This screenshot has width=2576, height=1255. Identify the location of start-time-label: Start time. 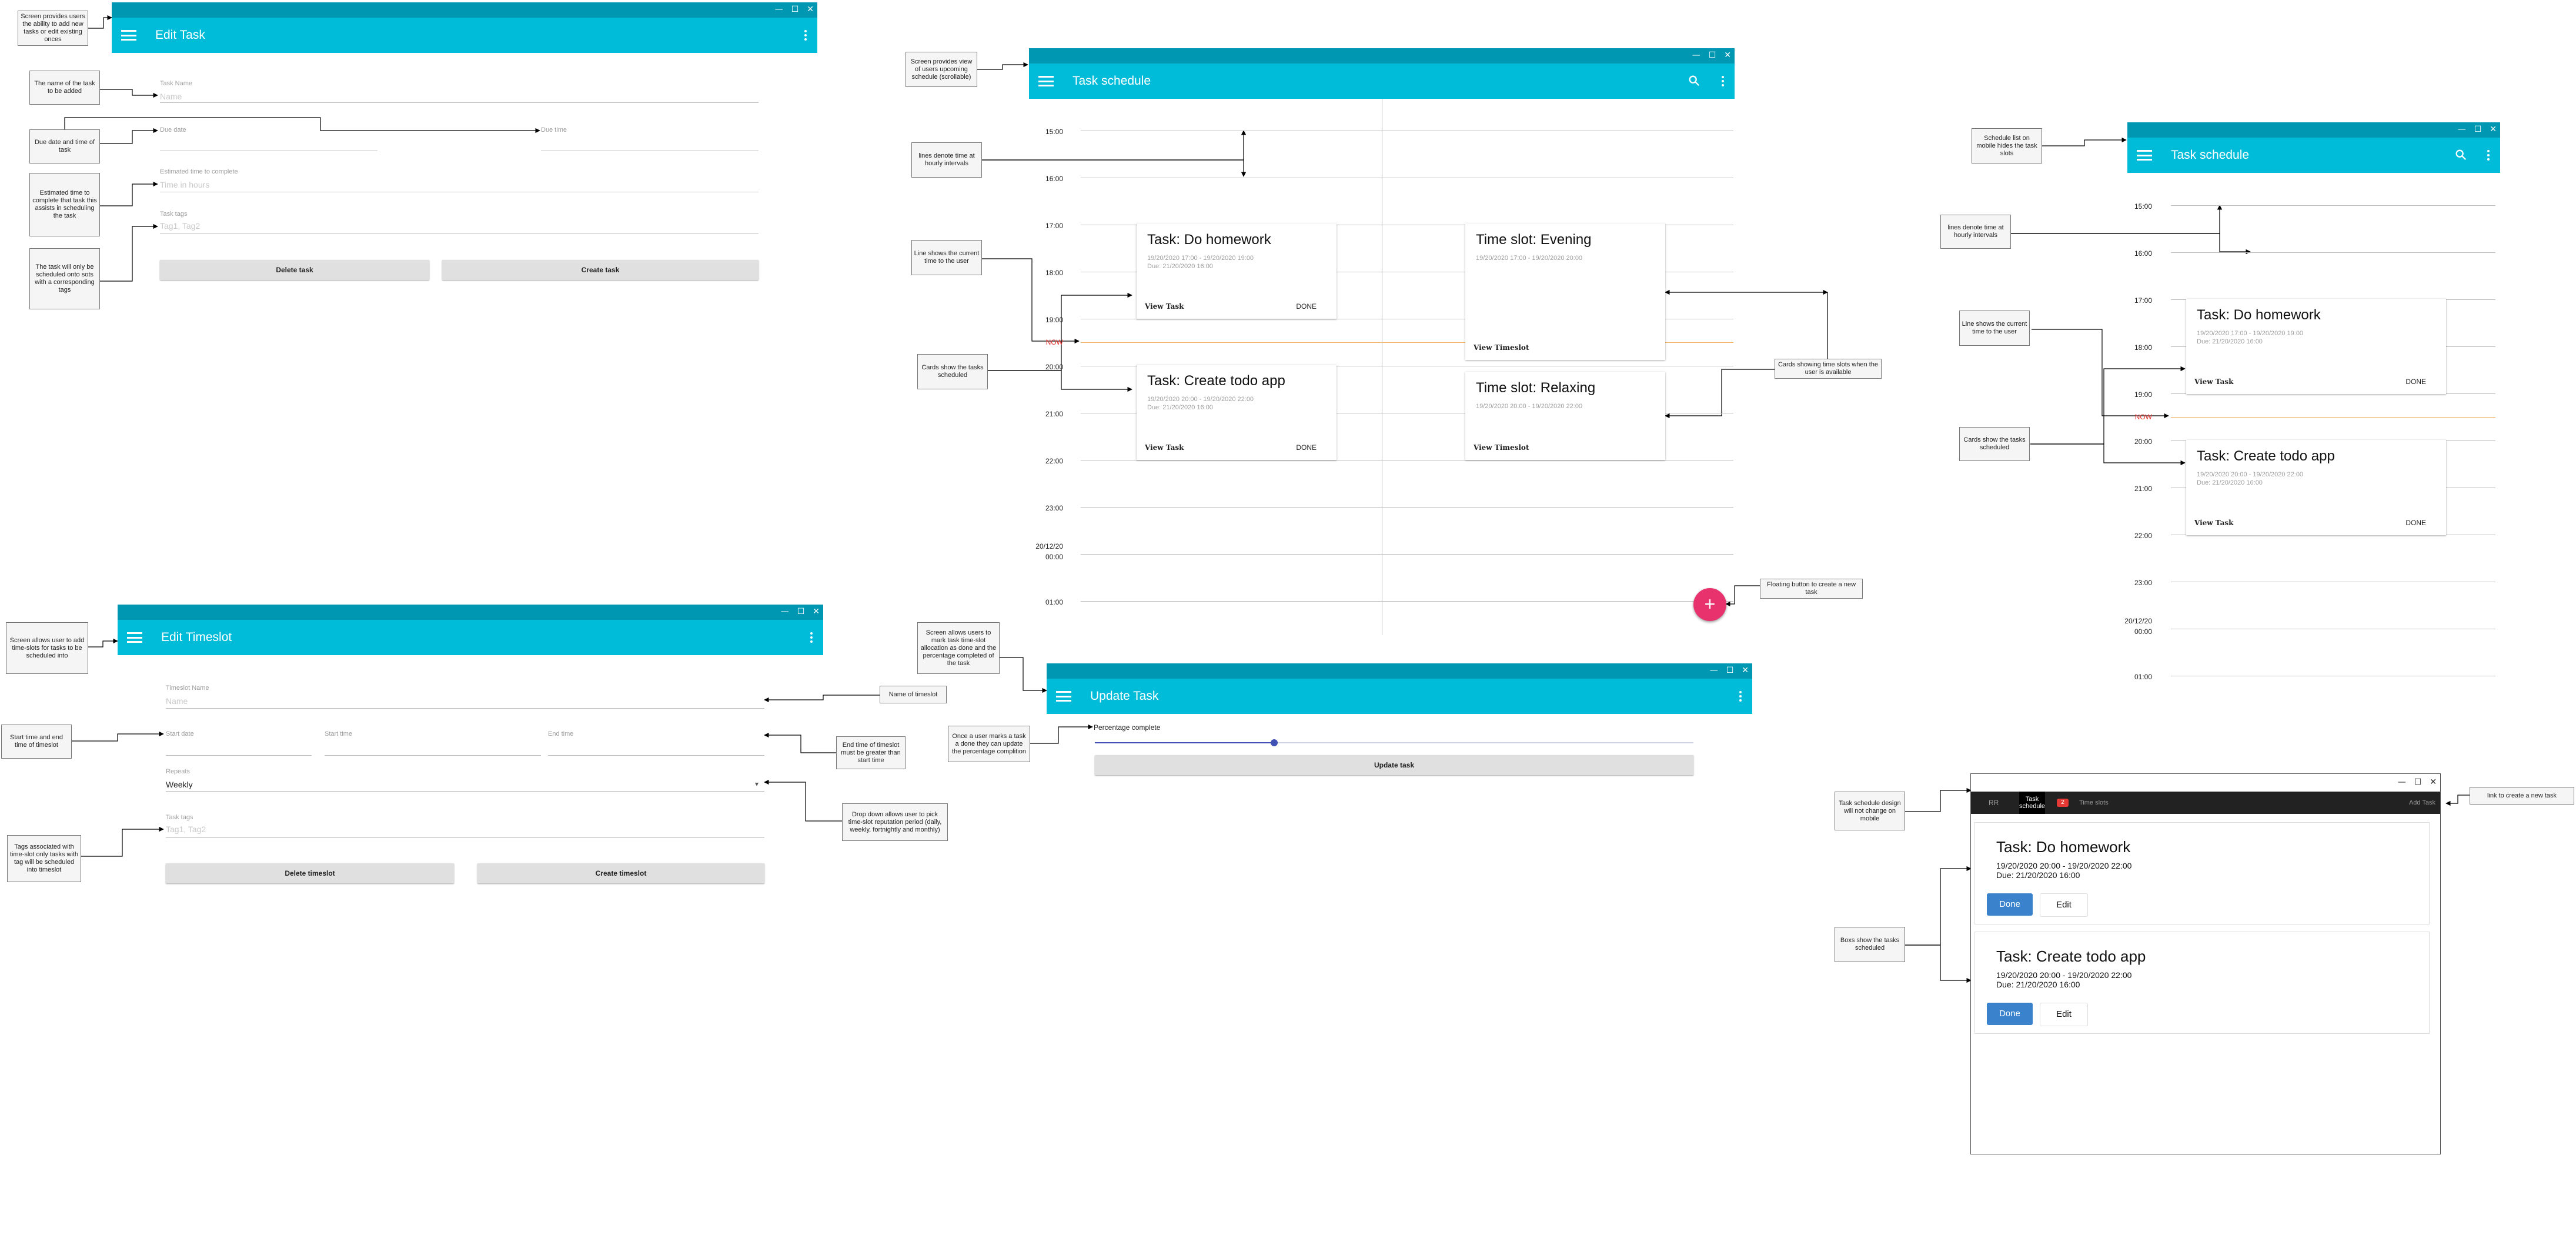
(339, 733).